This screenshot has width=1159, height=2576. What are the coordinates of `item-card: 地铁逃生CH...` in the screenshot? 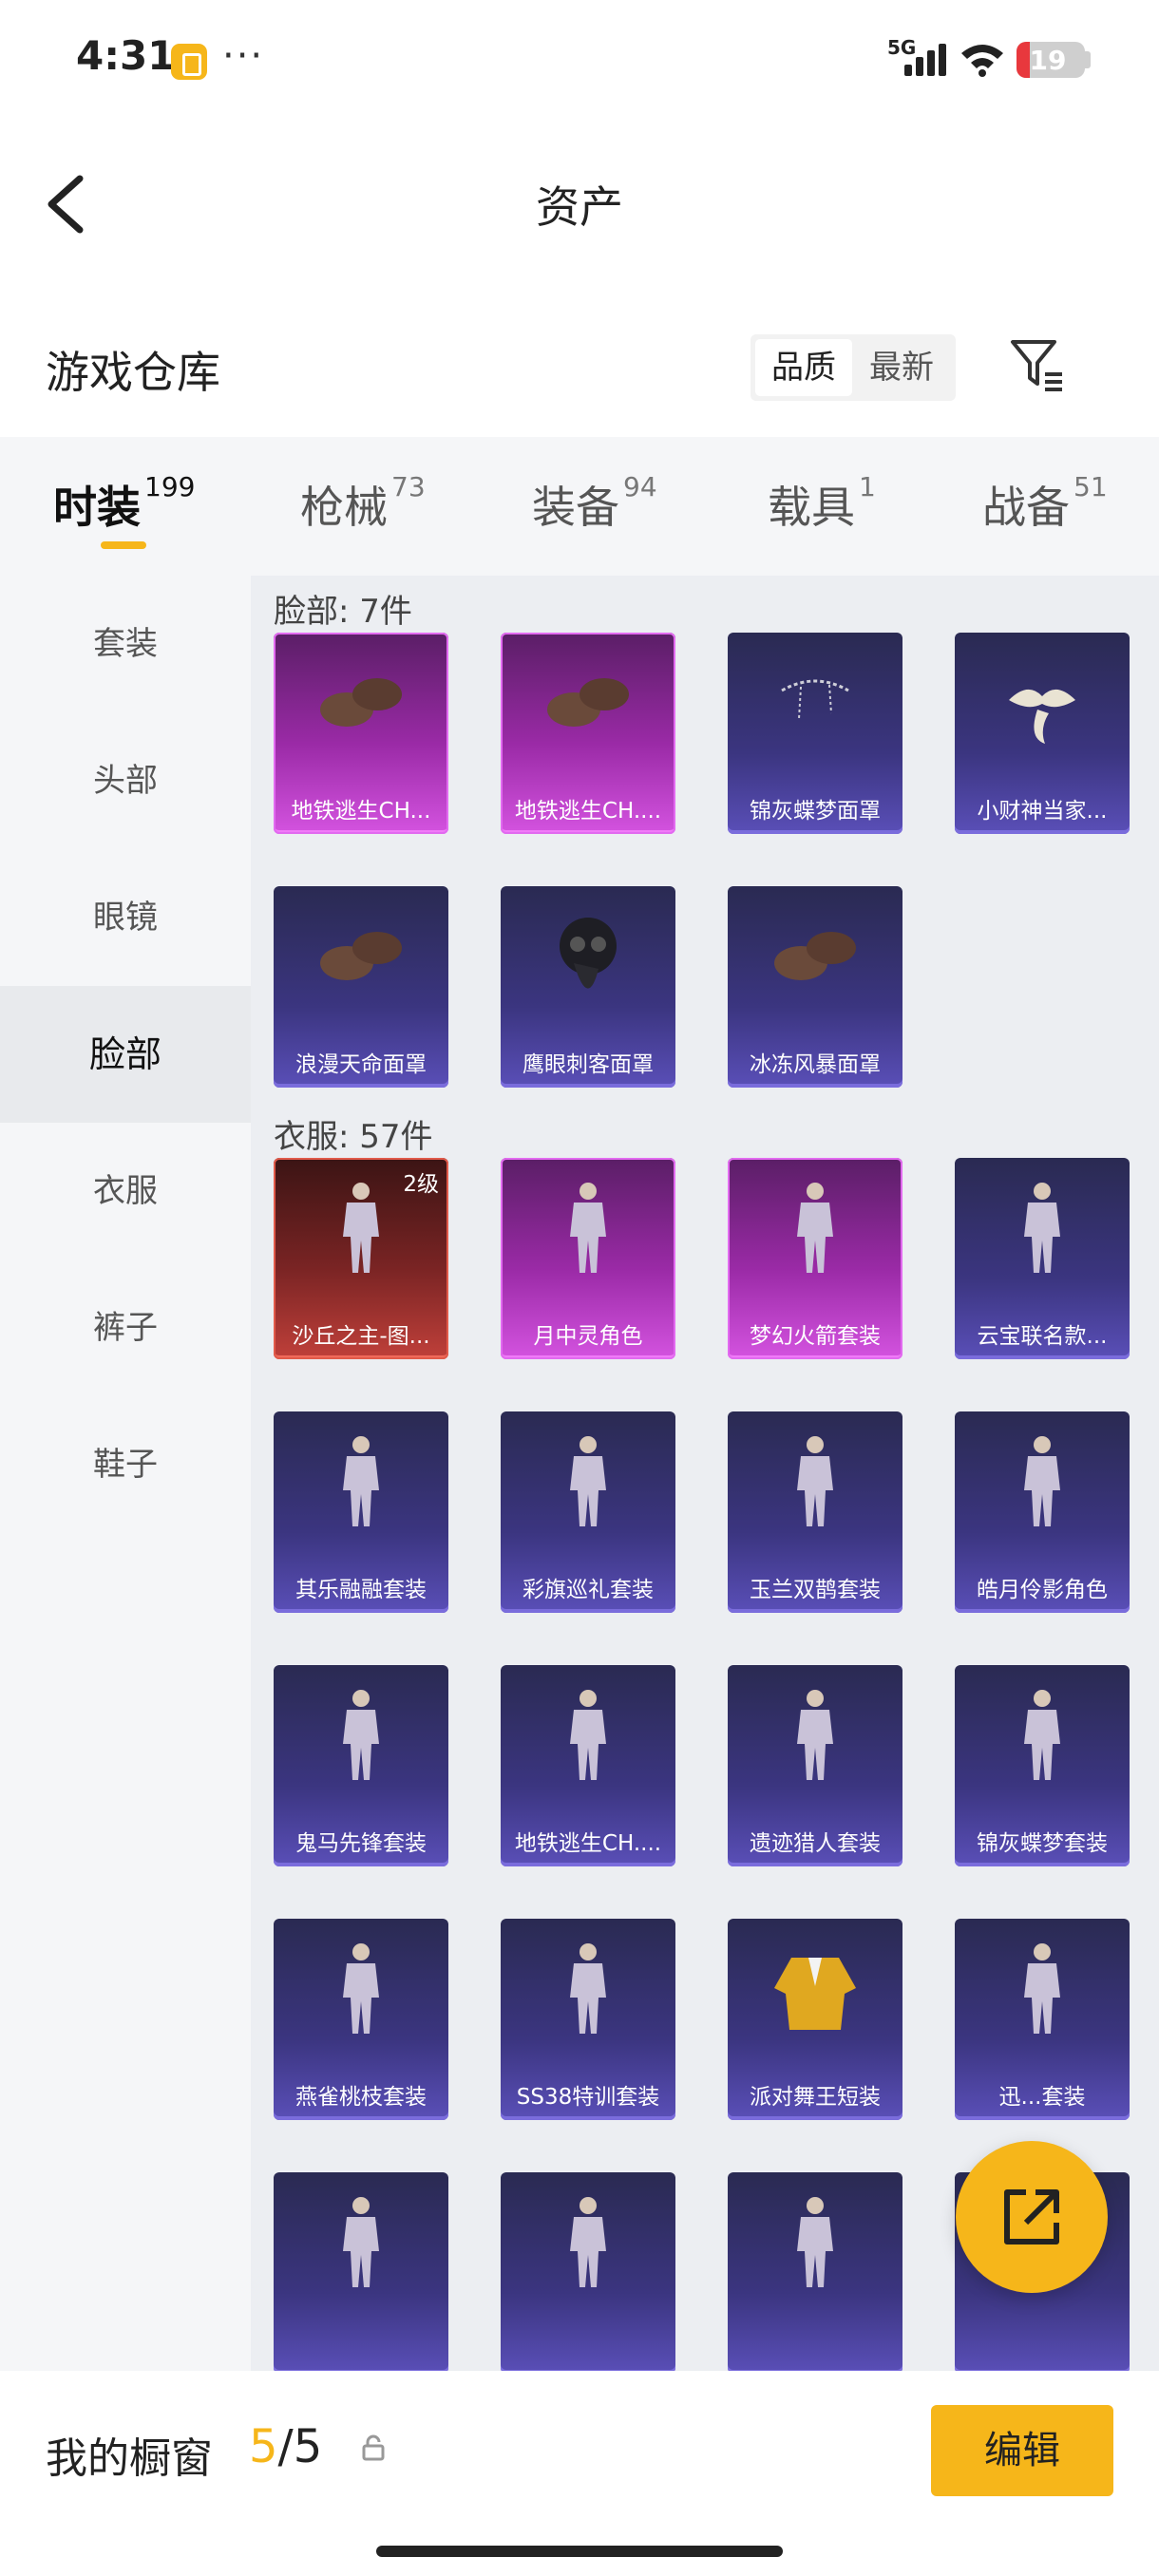 It's located at (361, 733).